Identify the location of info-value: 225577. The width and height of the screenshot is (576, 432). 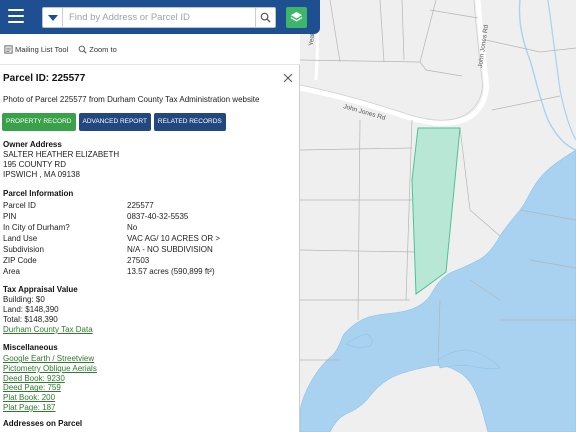
(140, 205).